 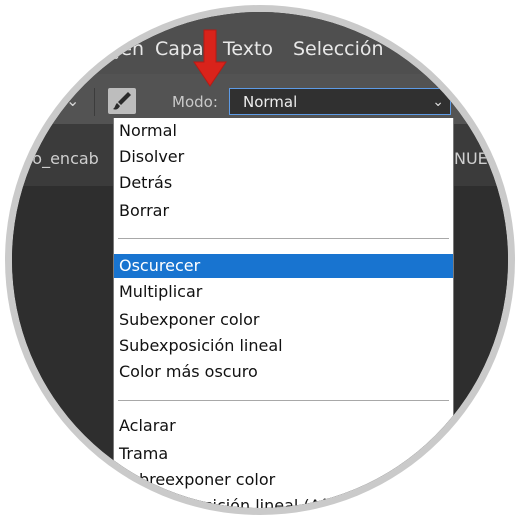 What do you see at coordinates (340, 101) in the screenshot?
I see `blend-mode-select: Normal ⌄` at bounding box center [340, 101].